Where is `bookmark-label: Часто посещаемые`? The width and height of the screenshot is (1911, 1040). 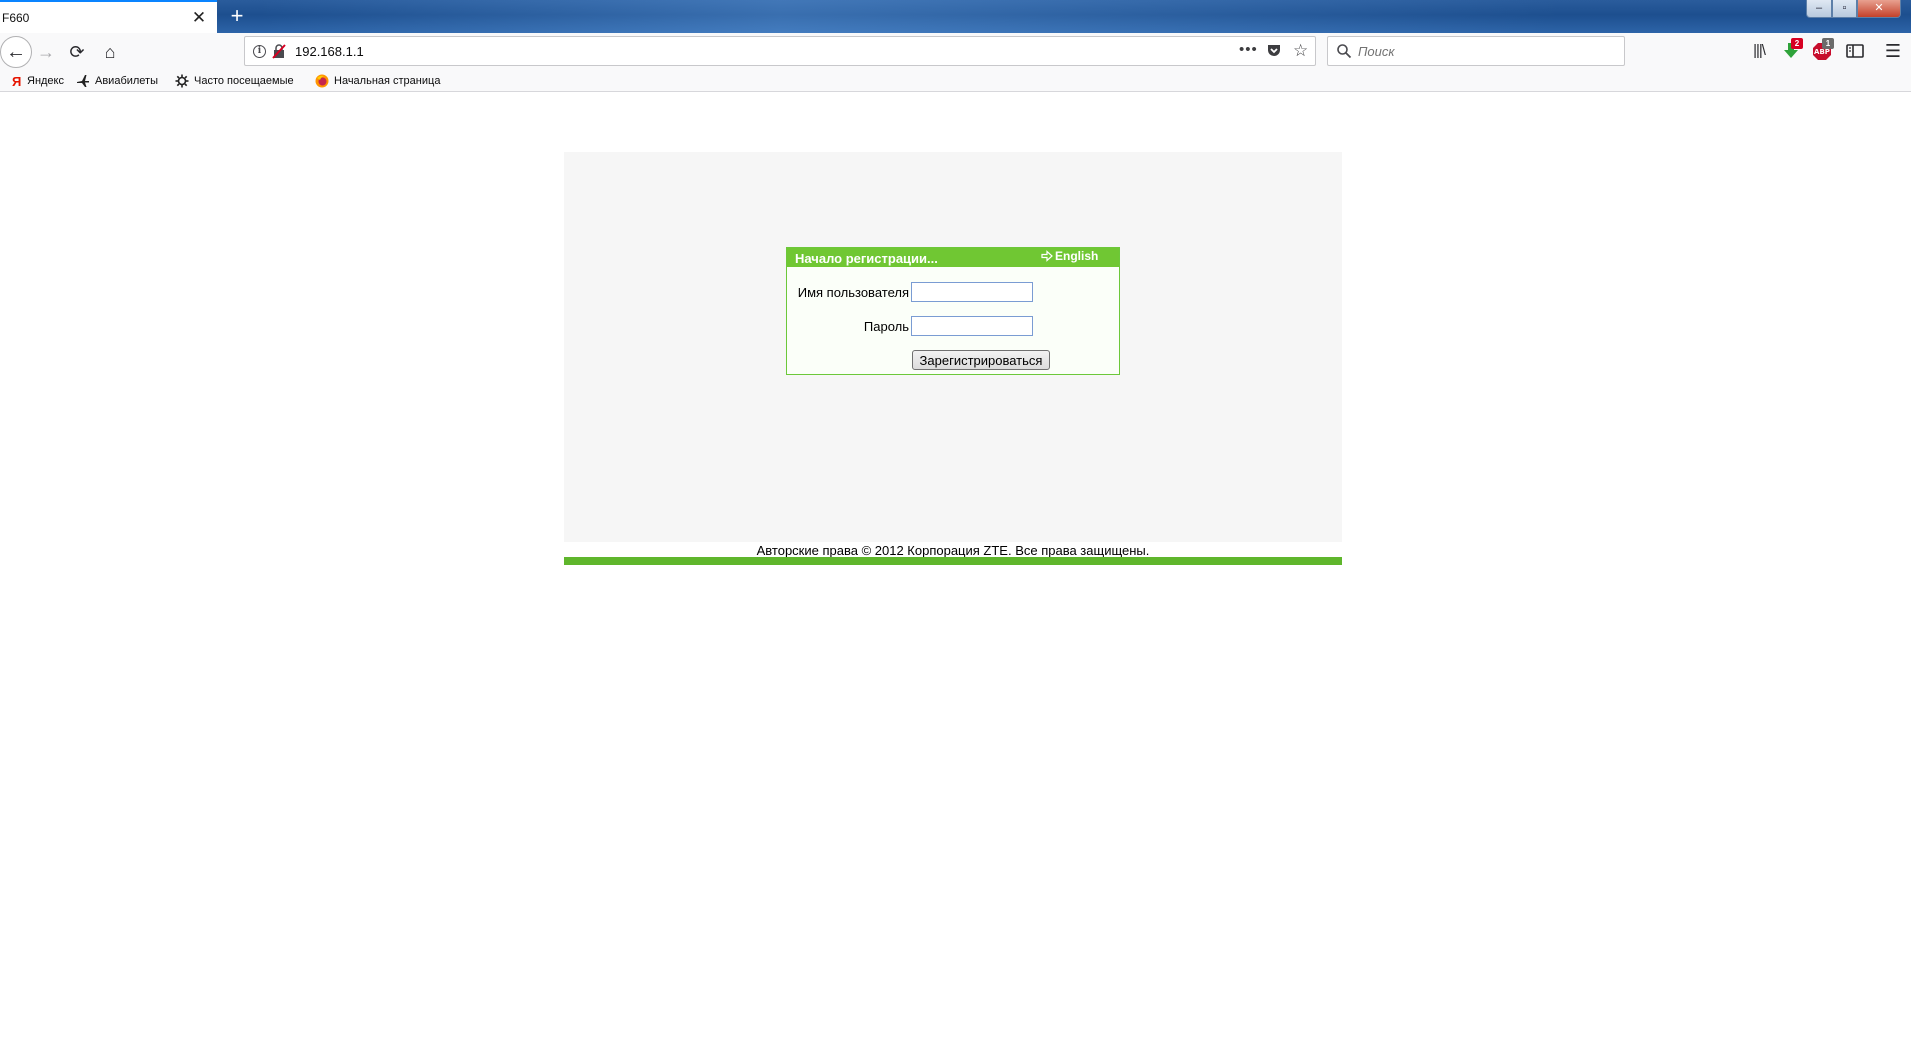 bookmark-label: Часто посещаемые is located at coordinates (244, 81).